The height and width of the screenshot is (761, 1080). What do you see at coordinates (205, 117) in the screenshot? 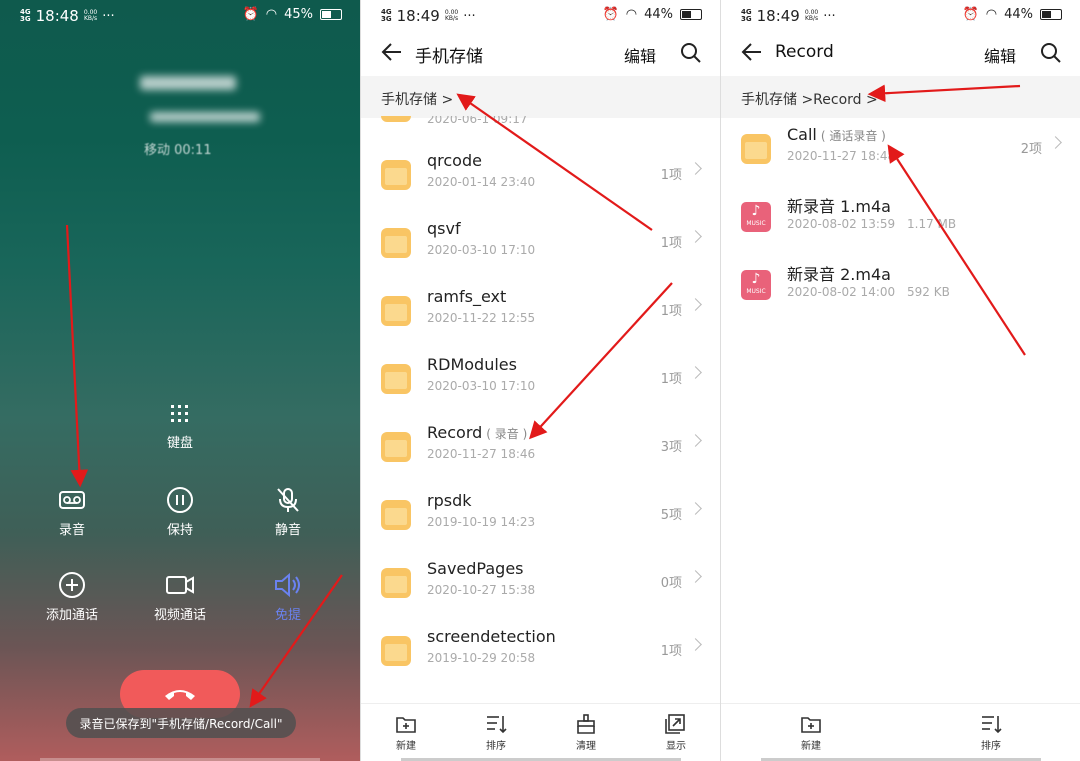
I see `caller-number-blurred` at bounding box center [205, 117].